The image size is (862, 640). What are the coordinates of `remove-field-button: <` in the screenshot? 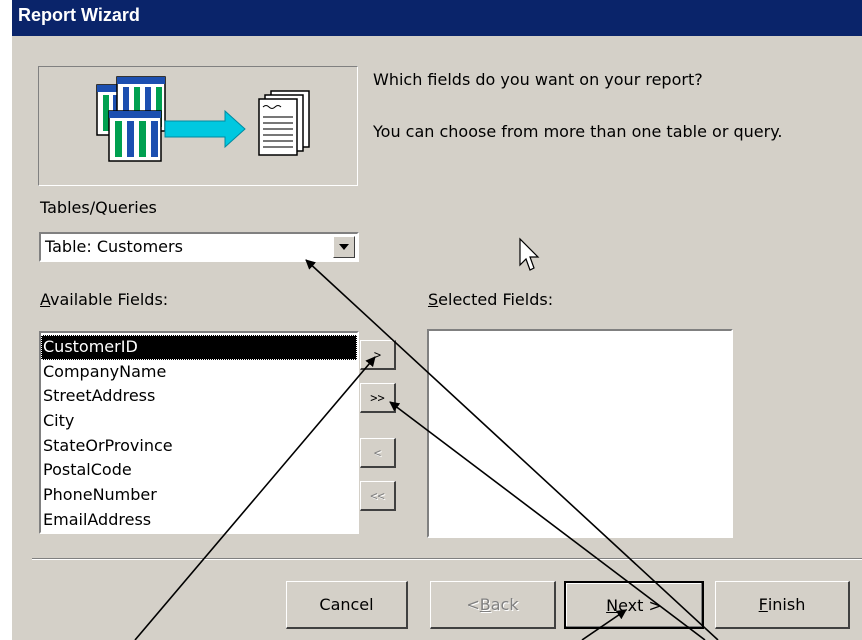 It's located at (378, 453).